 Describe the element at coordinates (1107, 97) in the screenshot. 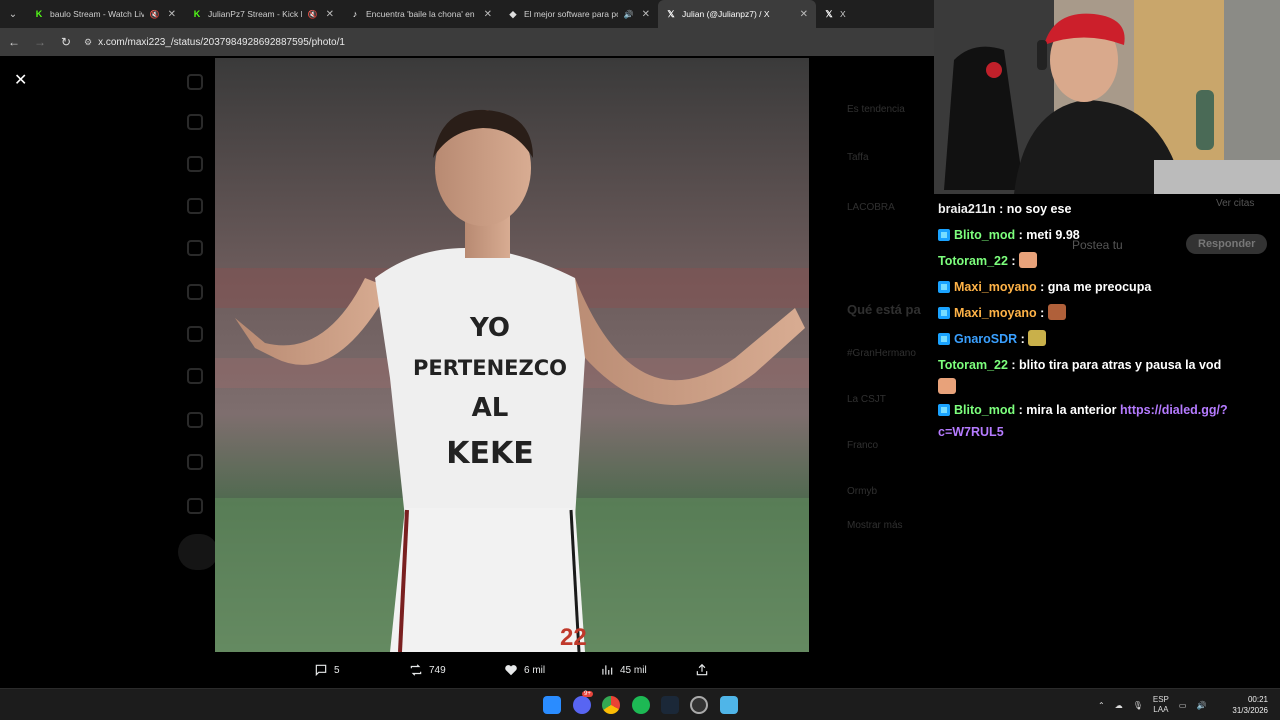

I see `streamer-webcam` at that location.